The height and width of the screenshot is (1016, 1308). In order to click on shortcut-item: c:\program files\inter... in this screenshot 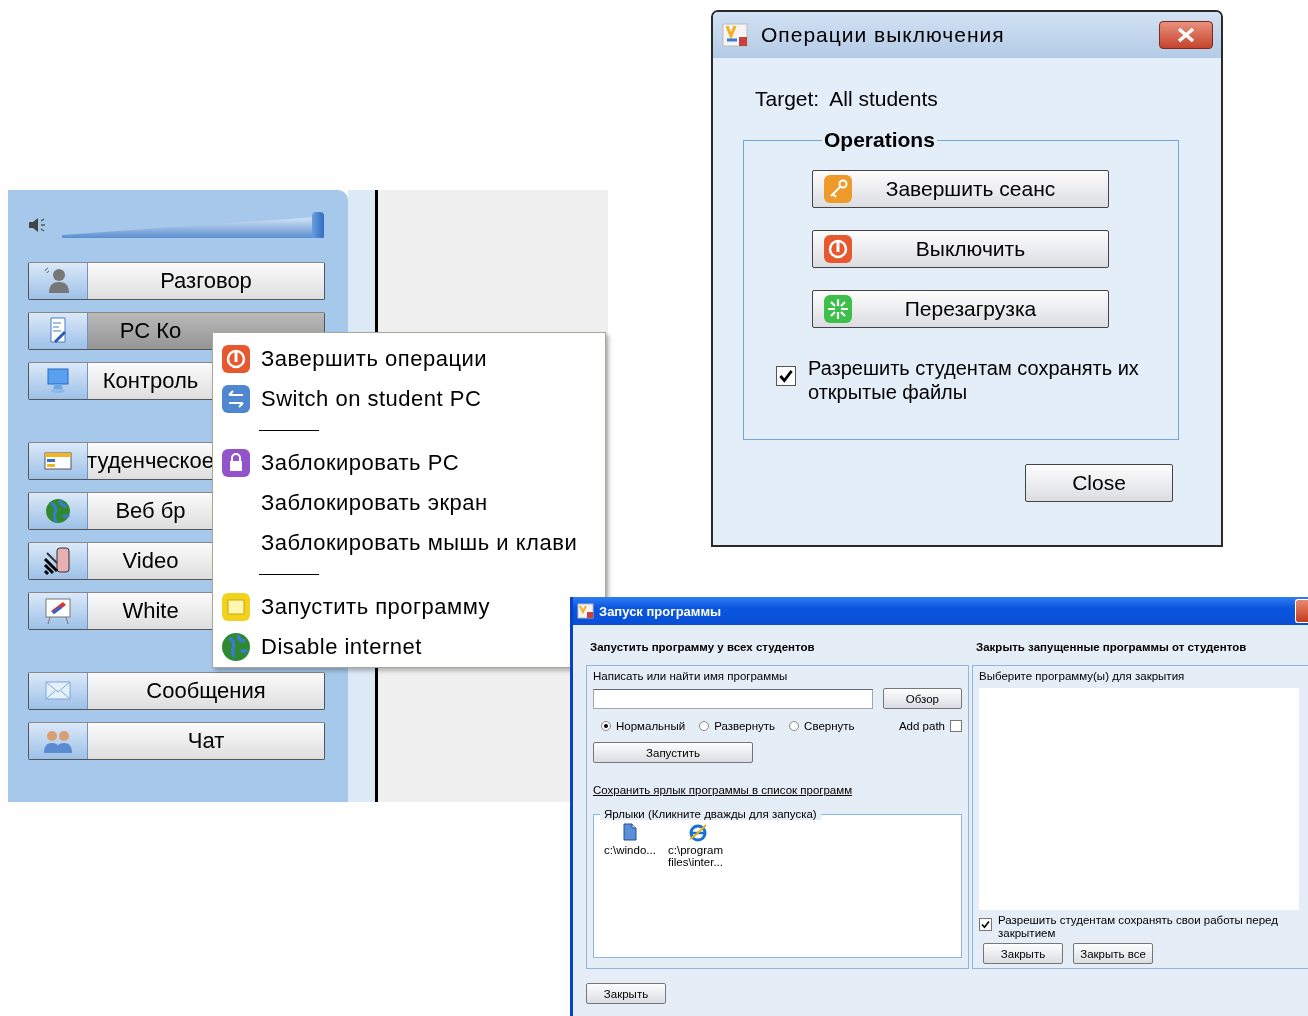, I will do `click(698, 845)`.